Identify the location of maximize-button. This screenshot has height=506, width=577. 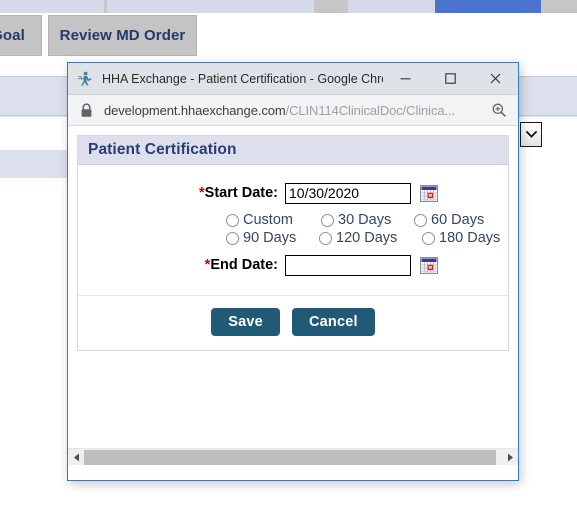
(450, 78).